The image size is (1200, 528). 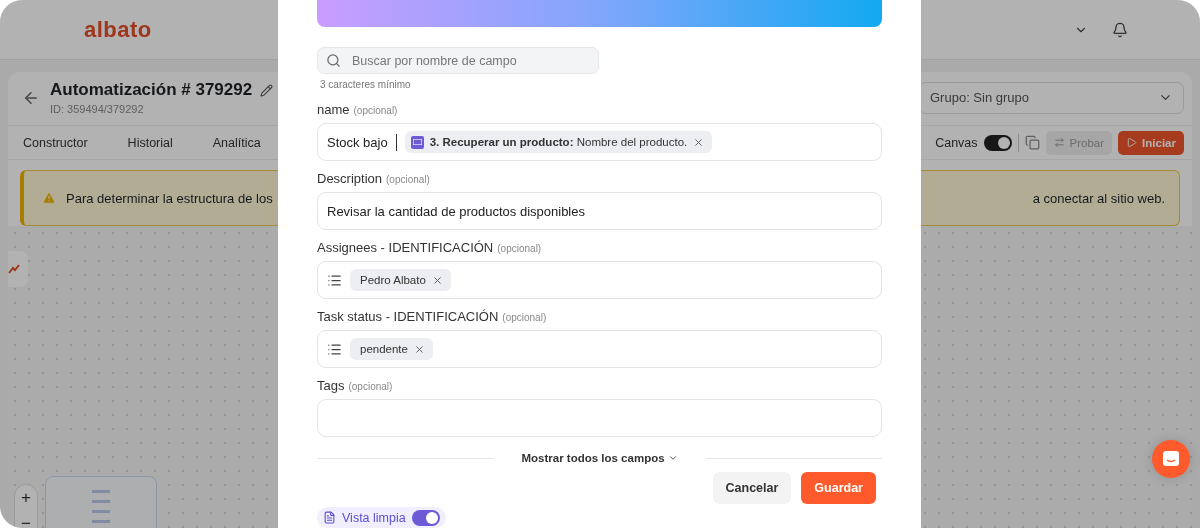 I want to click on select-field: Pedro Albato, so click(x=599, y=280).